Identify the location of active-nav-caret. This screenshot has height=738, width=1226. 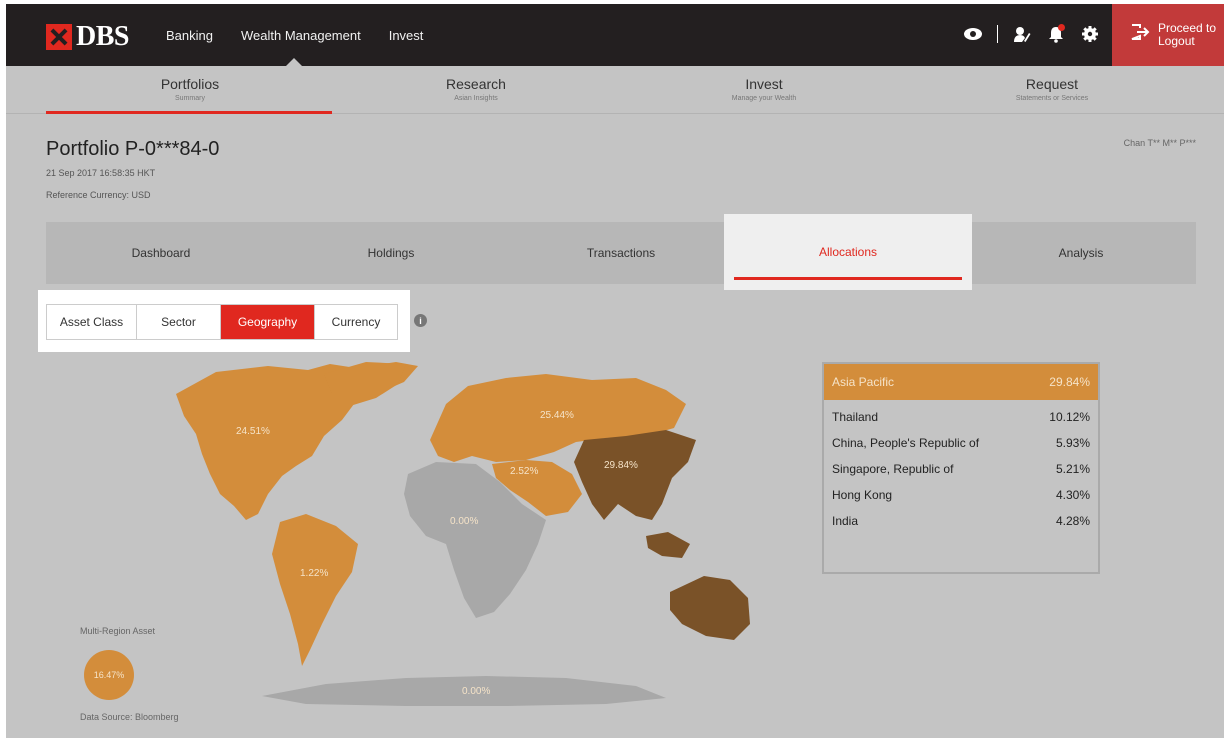
(294, 62).